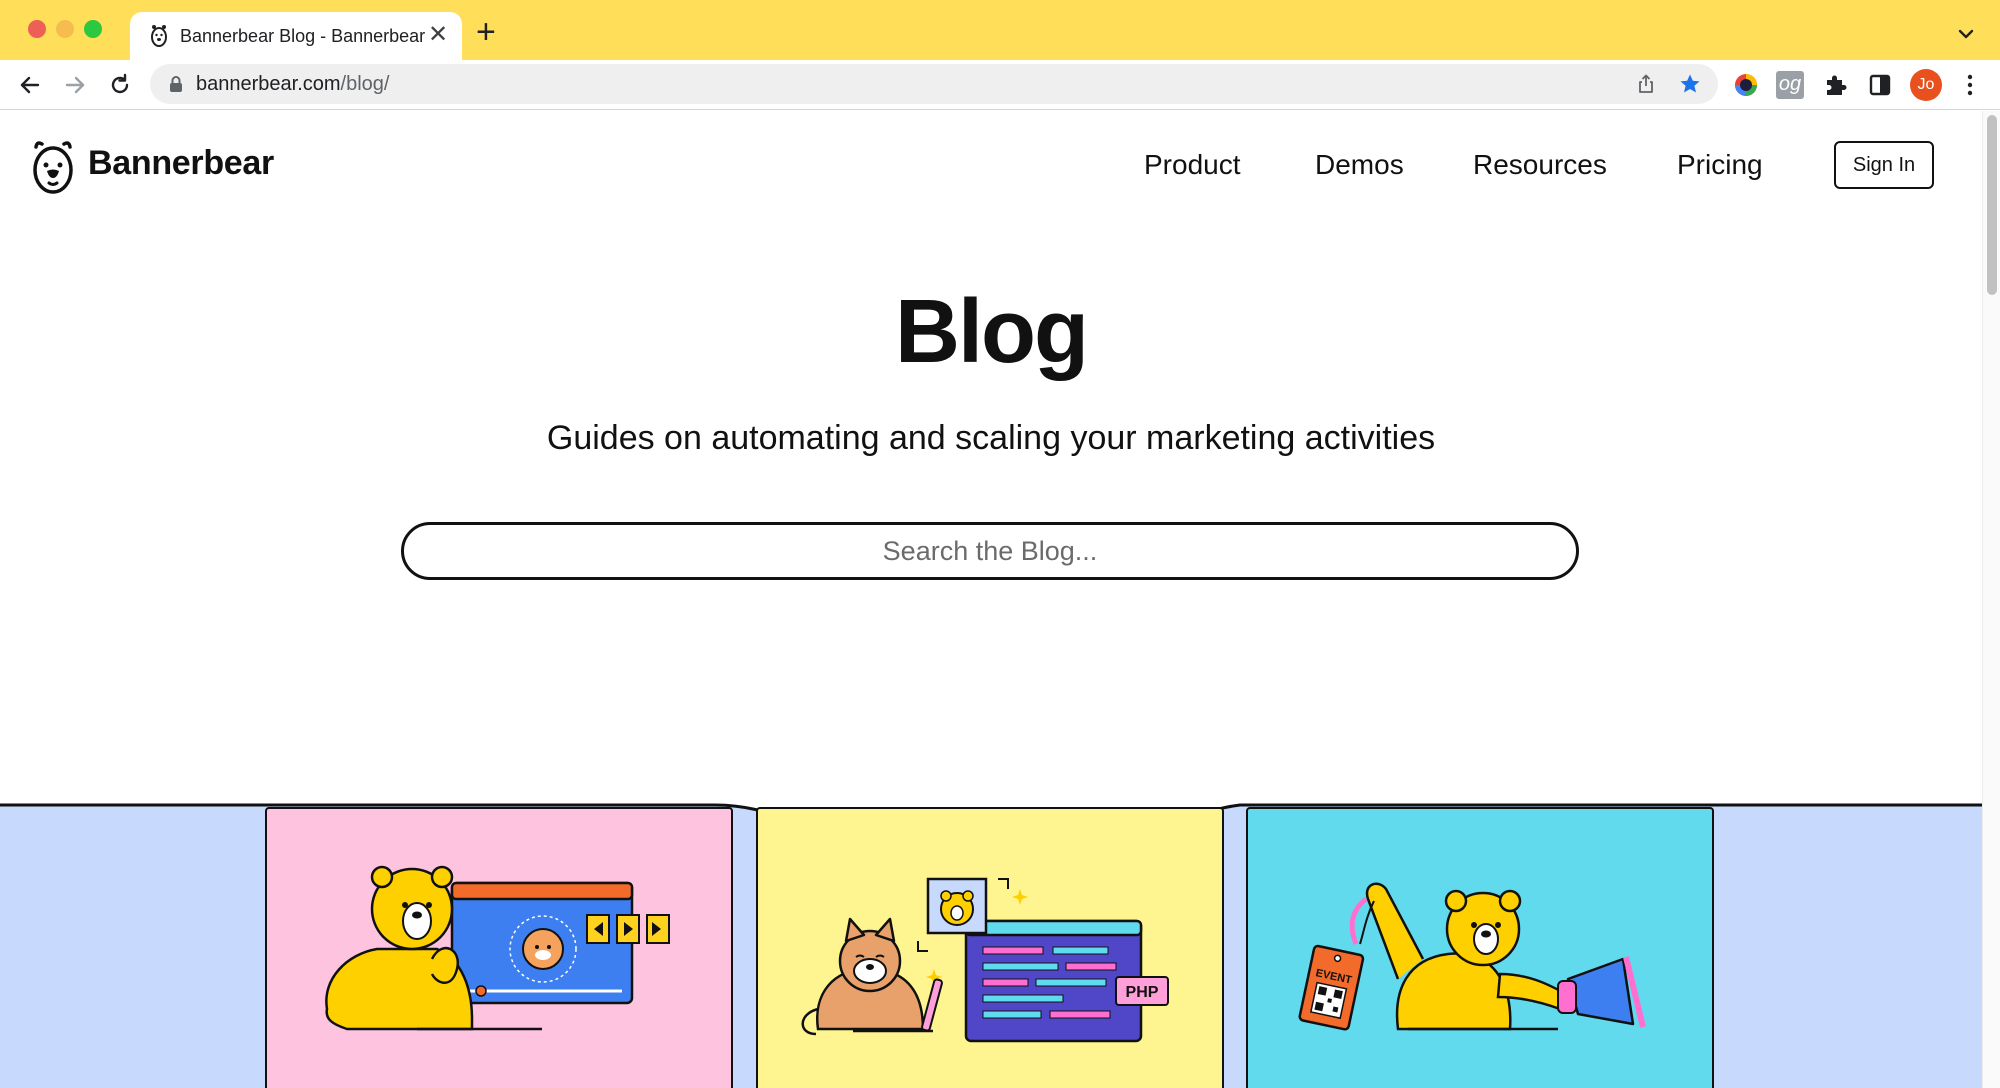 The width and height of the screenshot is (2000, 1088). Describe the element at coordinates (438, 35) in the screenshot. I see `tab-close-icon: ✕` at that location.